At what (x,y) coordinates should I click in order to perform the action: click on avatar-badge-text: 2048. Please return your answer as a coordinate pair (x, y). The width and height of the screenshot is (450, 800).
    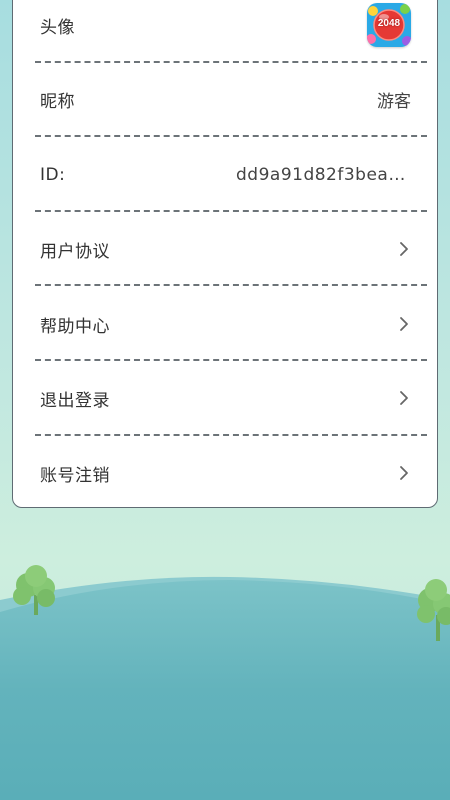
    Looking at the image, I should click on (389, 23).